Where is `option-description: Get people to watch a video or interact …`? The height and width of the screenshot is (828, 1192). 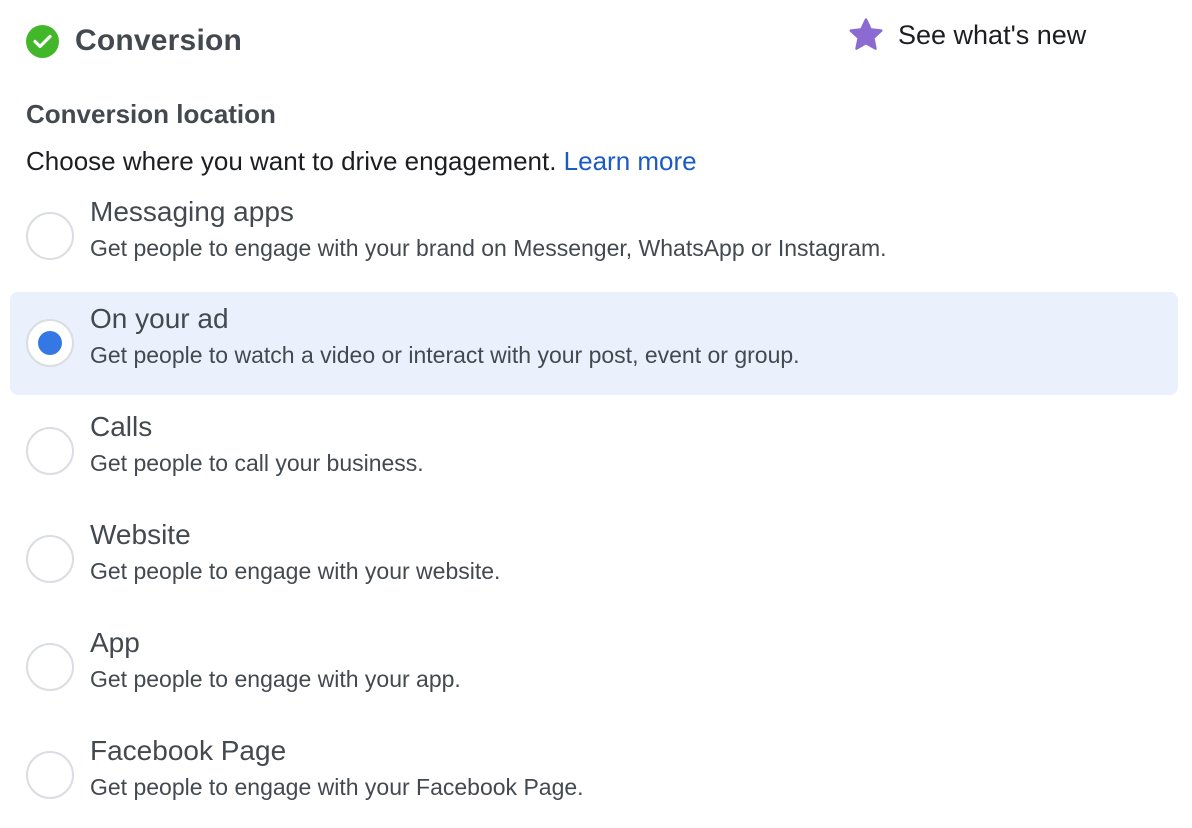
option-description: Get people to watch a video or interact … is located at coordinates (445, 355).